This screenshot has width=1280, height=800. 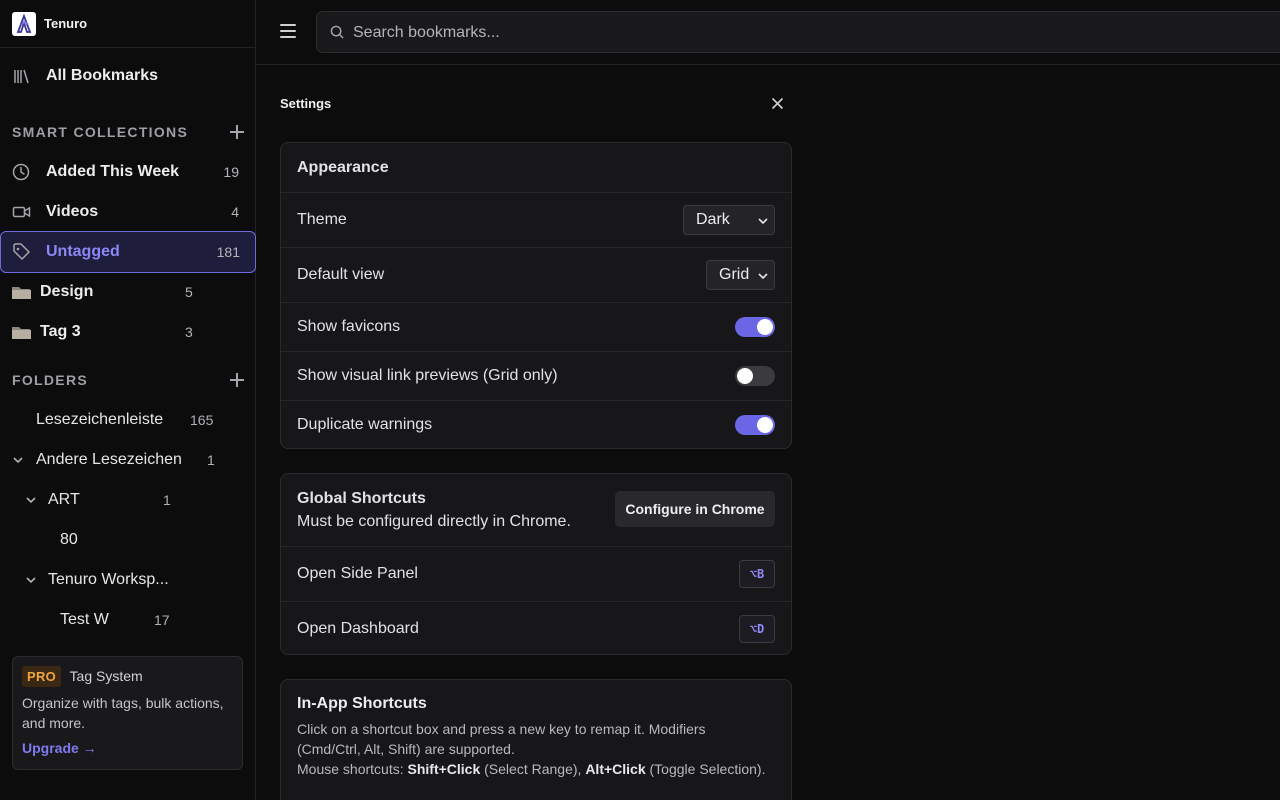 I want to click on folder-item-lesezeichenleiste: Lesezeichenleiste 165, so click(x=128, y=420).